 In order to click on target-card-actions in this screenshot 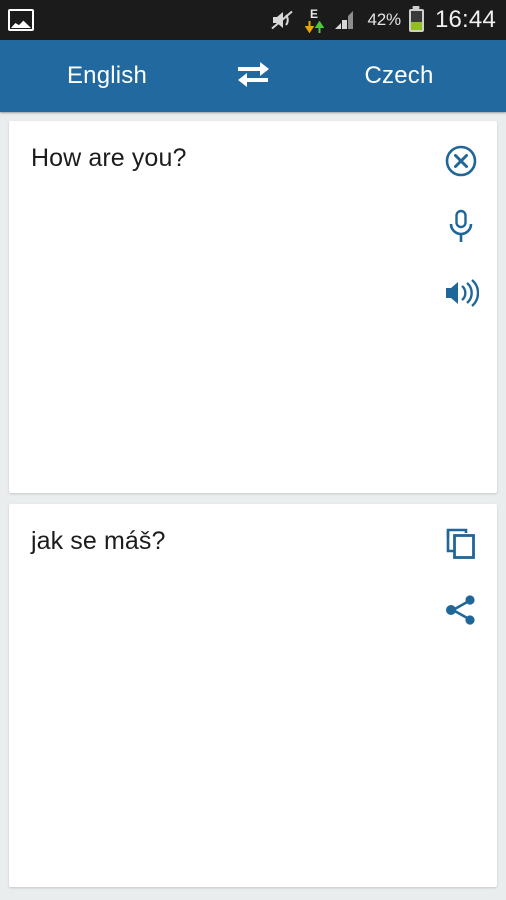, I will do `click(461, 579)`.